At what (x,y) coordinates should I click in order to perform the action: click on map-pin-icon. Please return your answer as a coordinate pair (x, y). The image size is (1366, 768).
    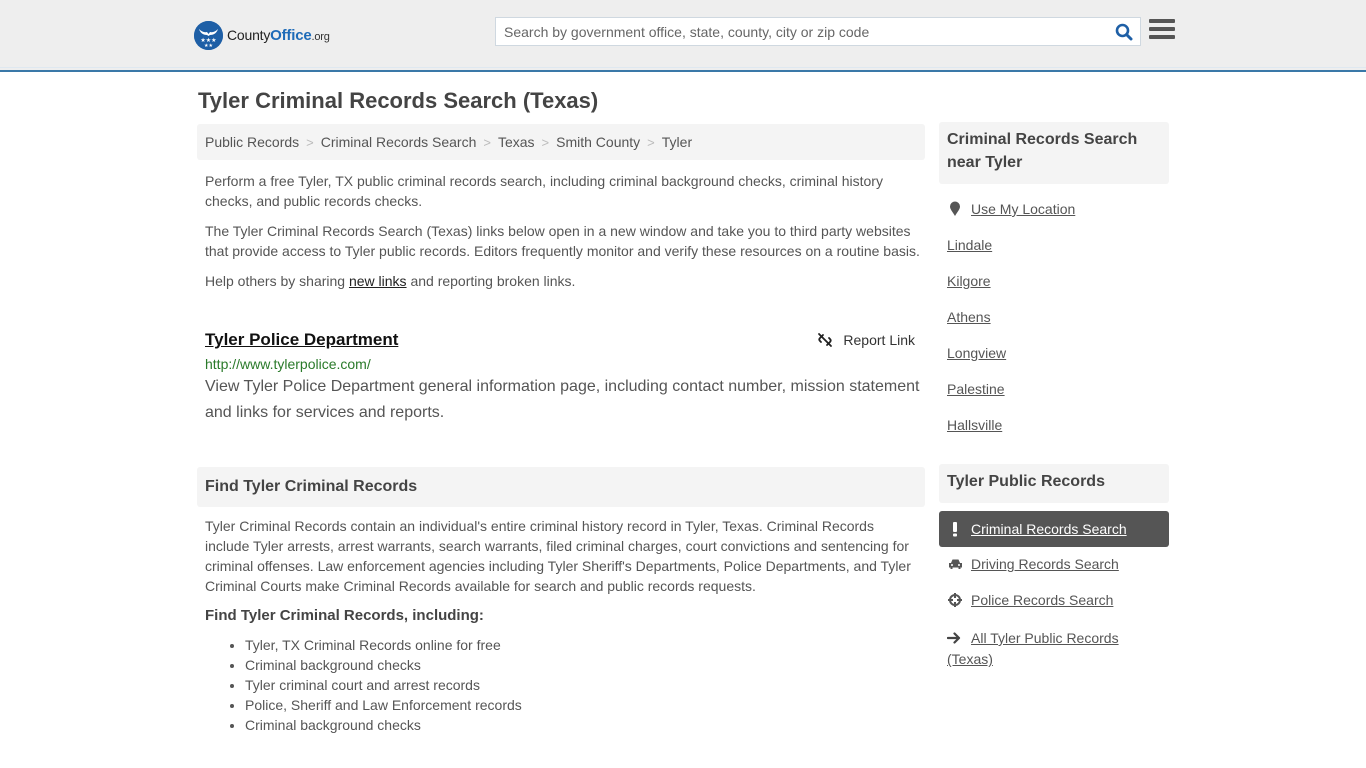
    Looking at the image, I should click on (955, 209).